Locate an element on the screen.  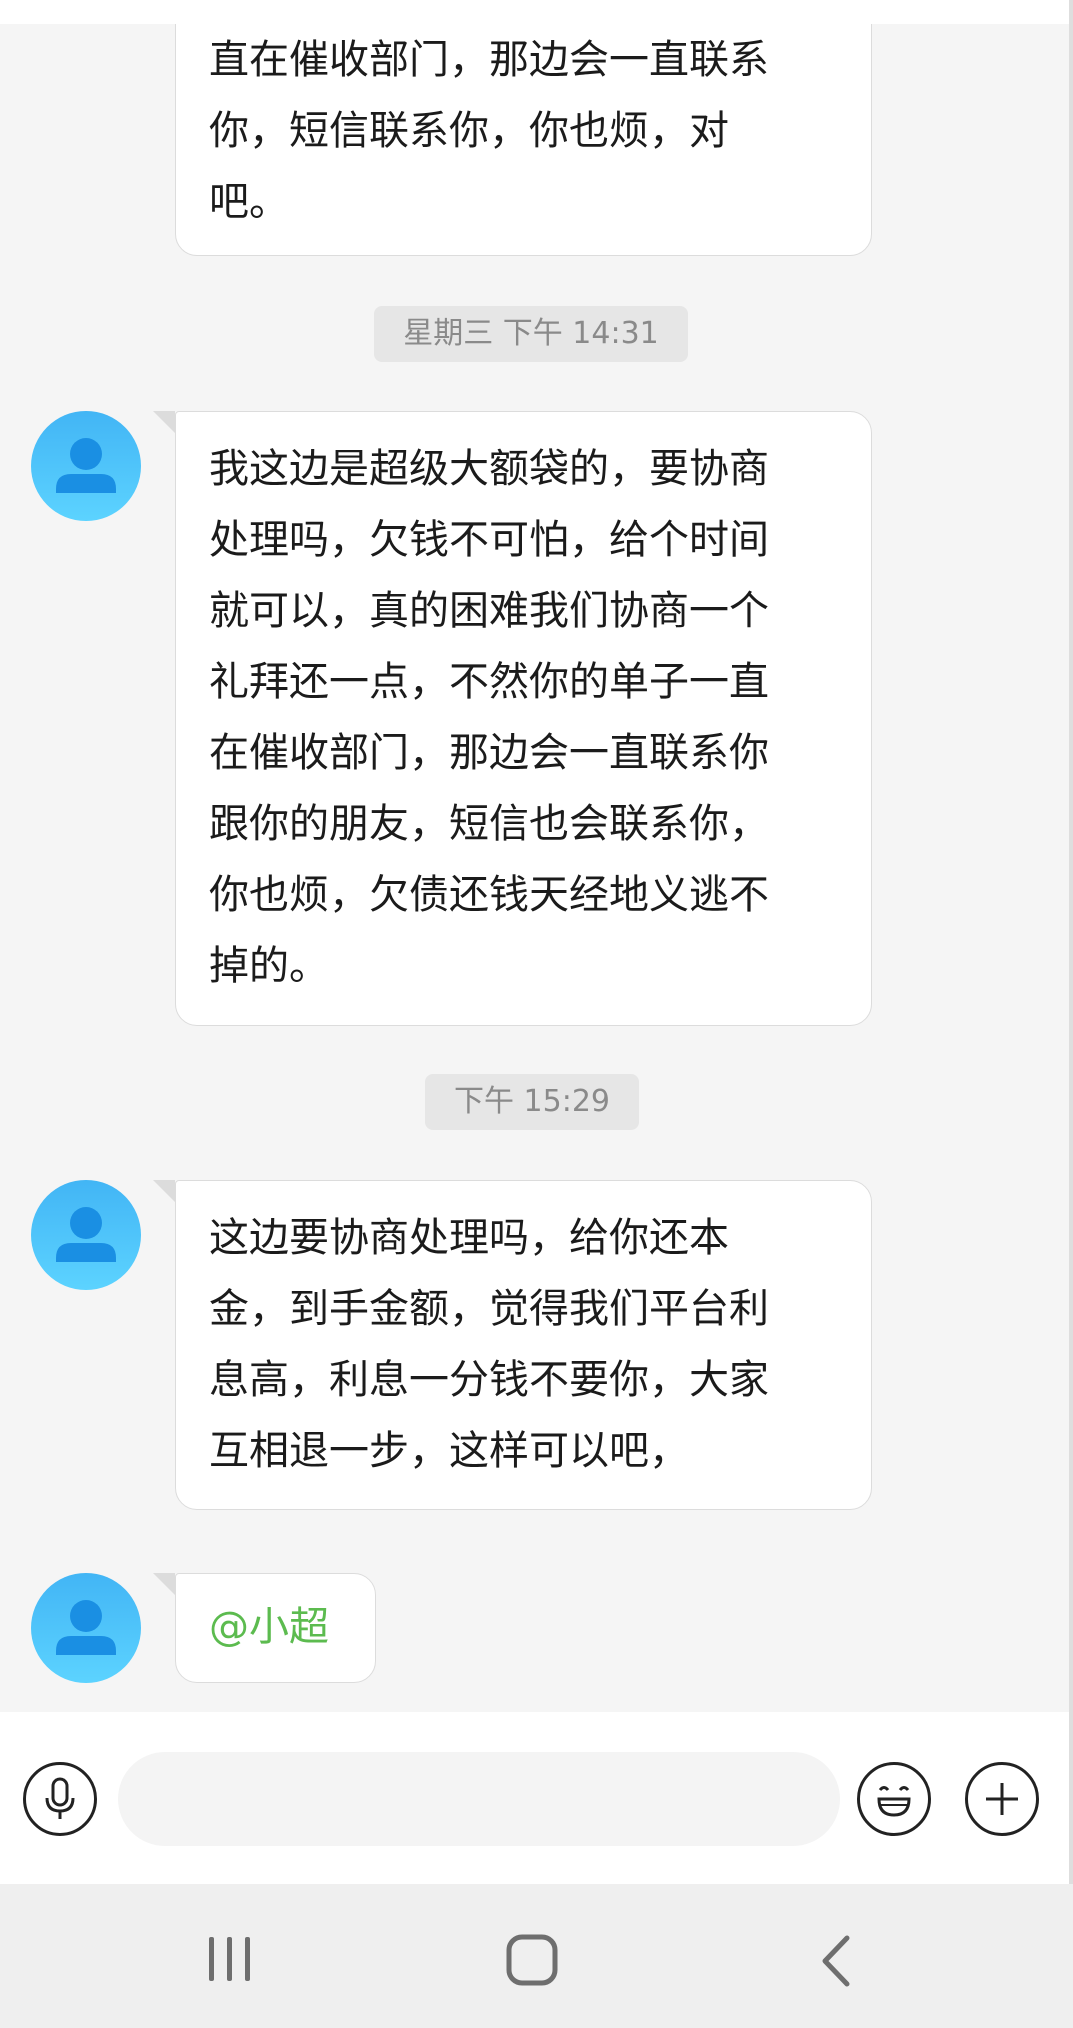
status-bar-area is located at coordinates (536, 12).